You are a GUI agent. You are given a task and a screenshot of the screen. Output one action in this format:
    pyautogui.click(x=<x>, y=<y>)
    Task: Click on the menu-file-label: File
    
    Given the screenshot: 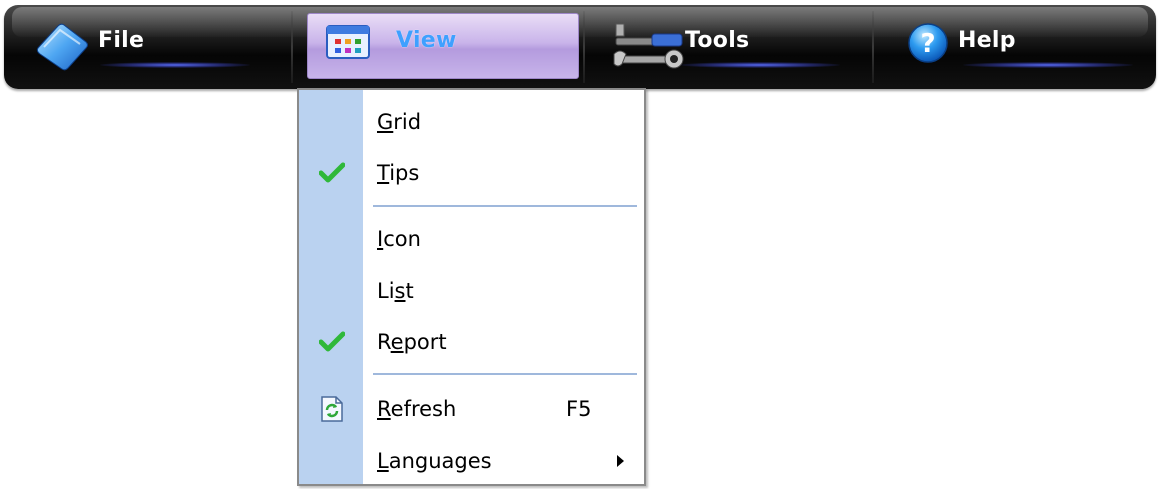 What is the action you would take?
    pyautogui.click(x=121, y=40)
    